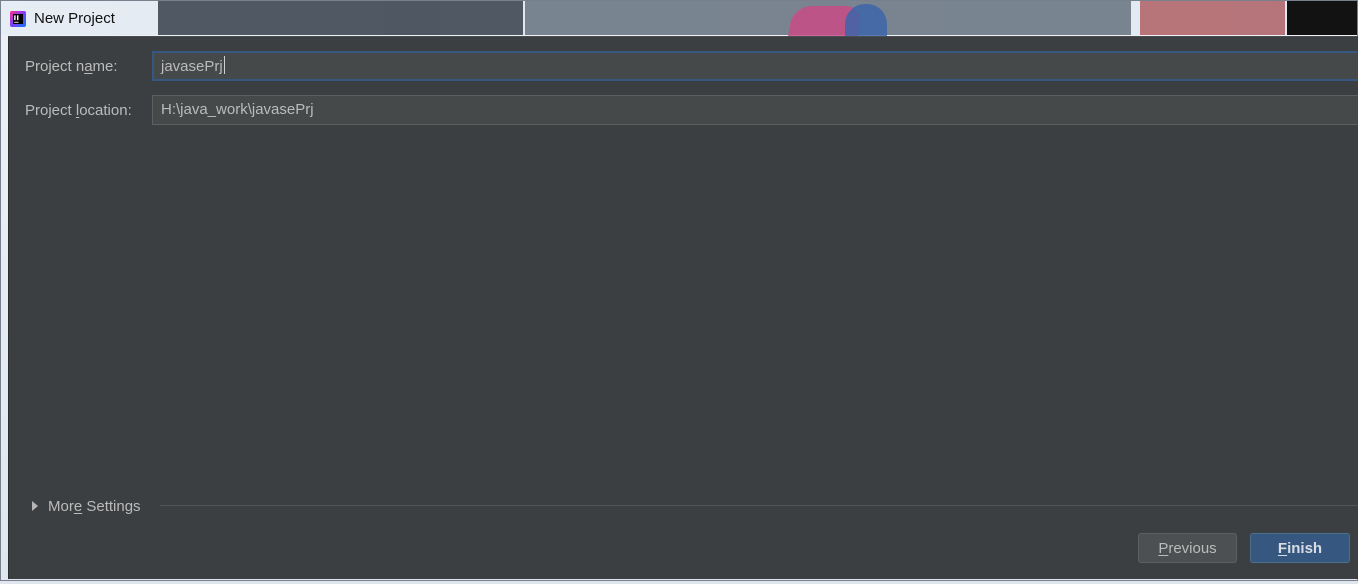 This screenshot has height=584, width=1358. What do you see at coordinates (78, 110) in the screenshot?
I see `project-location-label: Project location:` at bounding box center [78, 110].